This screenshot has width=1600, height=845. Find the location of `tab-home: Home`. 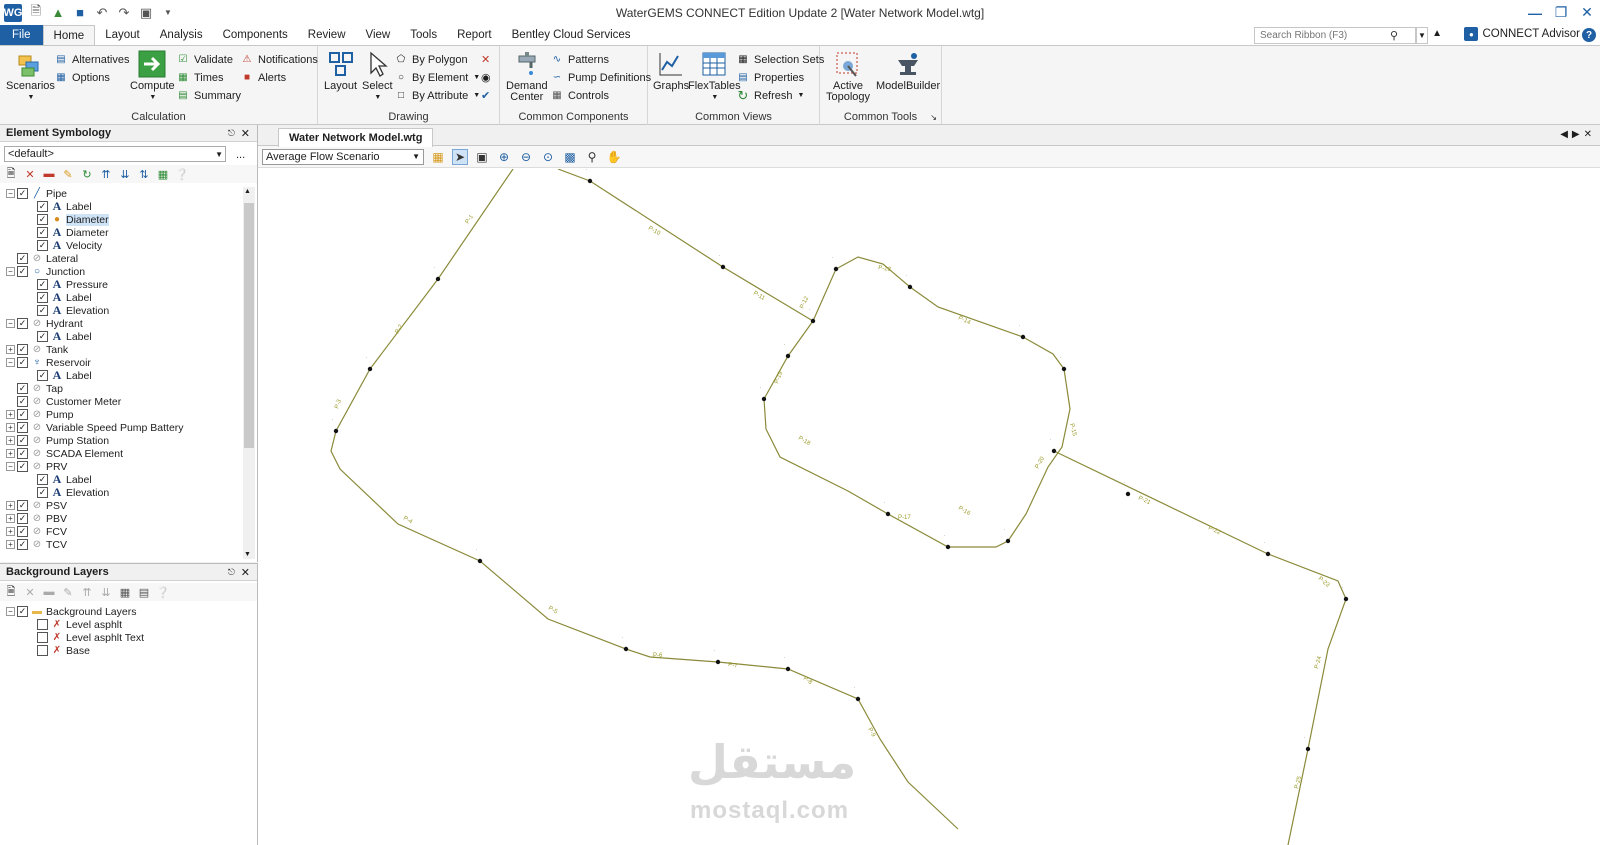

tab-home: Home is located at coordinates (69, 35).